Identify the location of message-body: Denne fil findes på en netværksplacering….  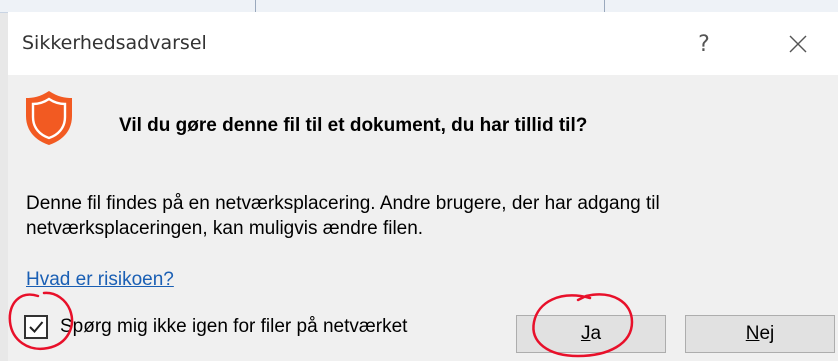
(426, 216).